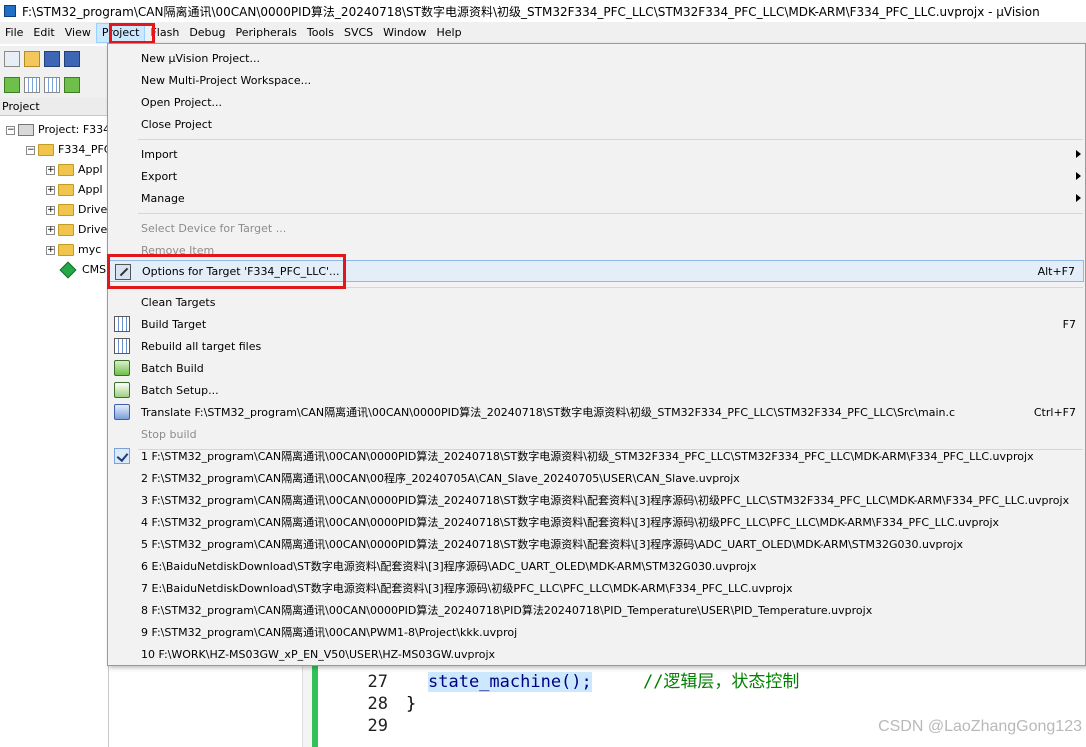 The width and height of the screenshot is (1086, 747). What do you see at coordinates (43, 33) in the screenshot?
I see `menu-edit: Edit` at bounding box center [43, 33].